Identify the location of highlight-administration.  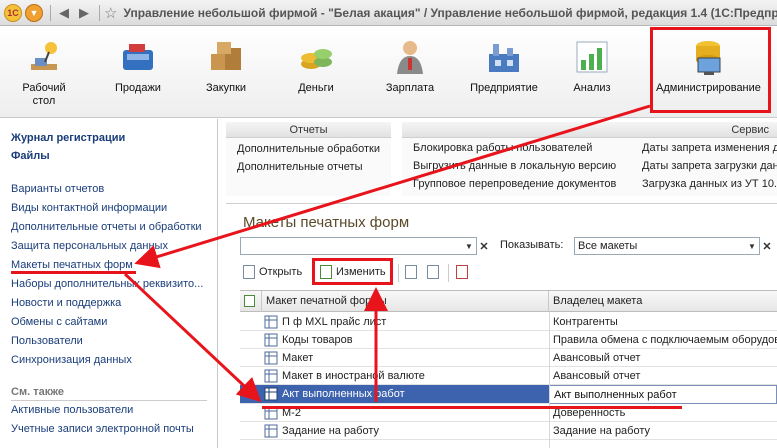
(710, 70).